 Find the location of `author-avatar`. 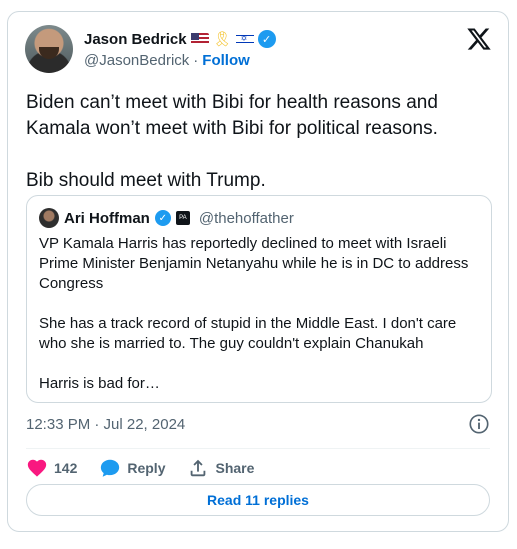

author-avatar is located at coordinates (49, 49).